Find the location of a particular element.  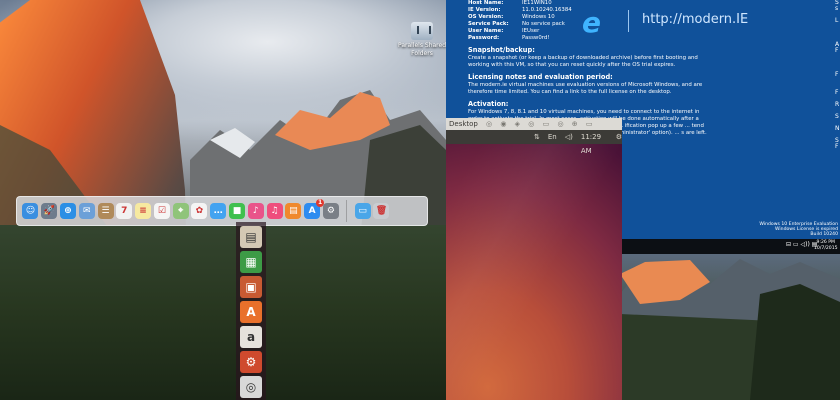

vm-info-value: 11.0.10240.16384 is located at coordinates (547, 10).